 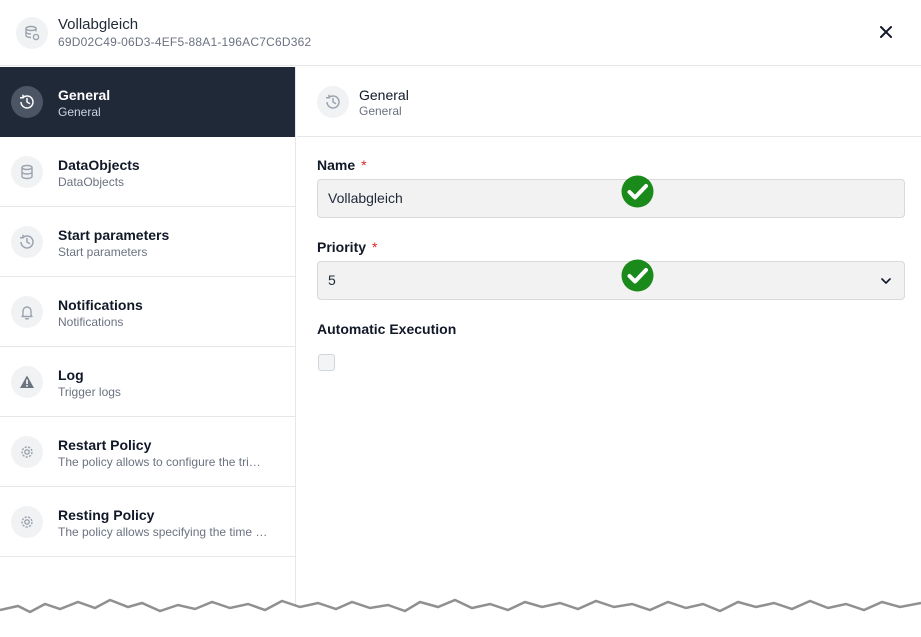 What do you see at coordinates (89, 392) in the screenshot?
I see `sidebar-item-sublabel: Trigger logs` at bounding box center [89, 392].